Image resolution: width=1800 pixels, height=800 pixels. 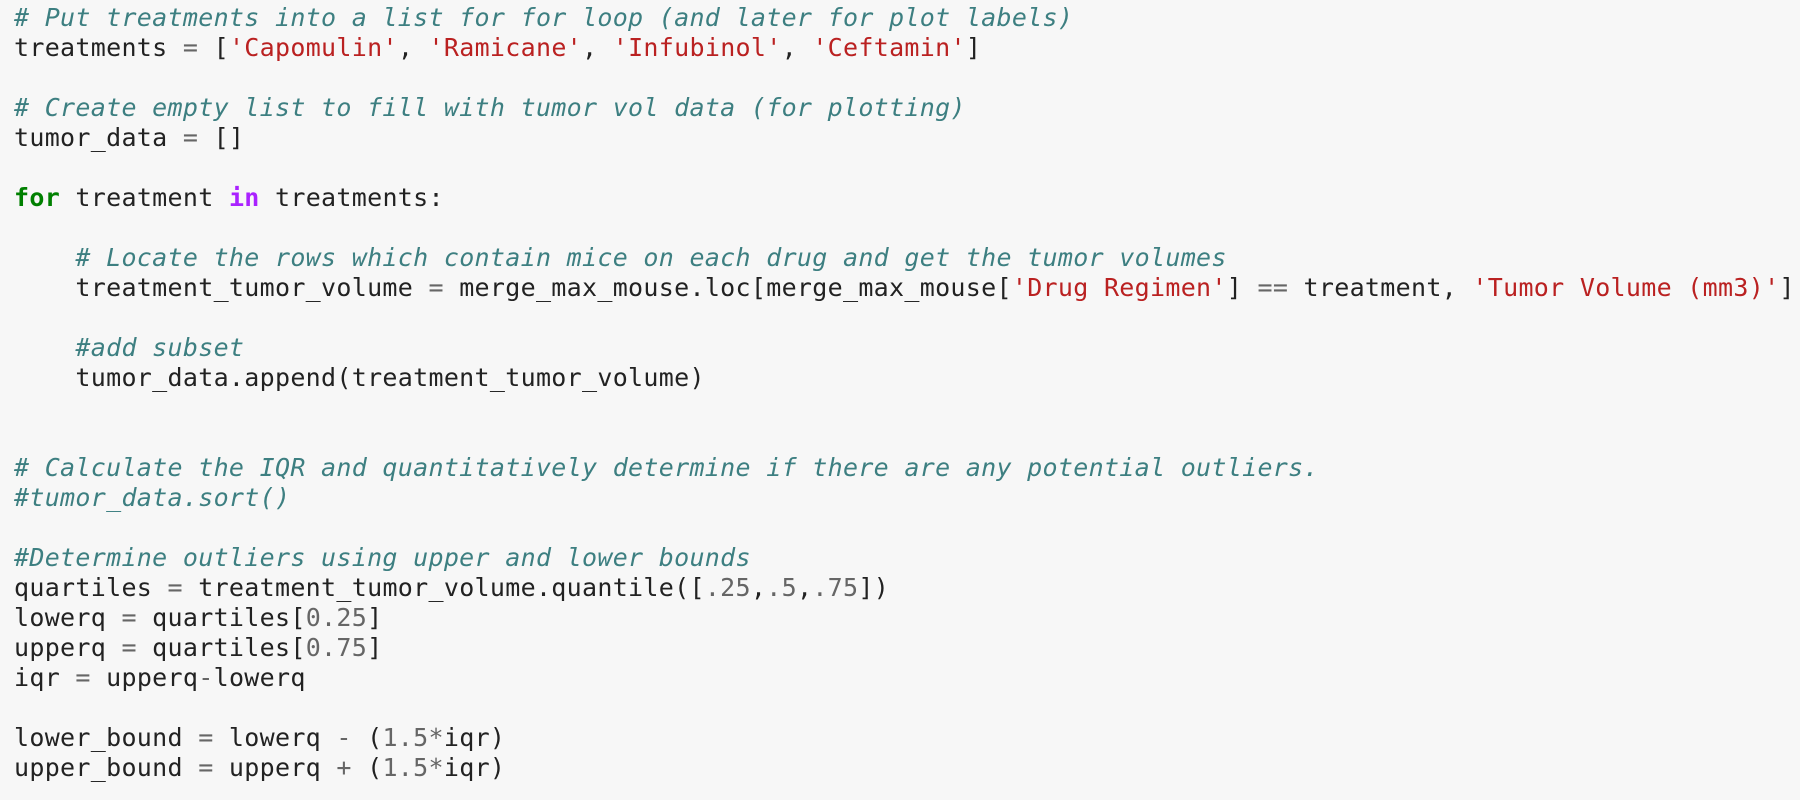 What do you see at coordinates (144, 197) in the screenshot?
I see `code-token: treatment` at bounding box center [144, 197].